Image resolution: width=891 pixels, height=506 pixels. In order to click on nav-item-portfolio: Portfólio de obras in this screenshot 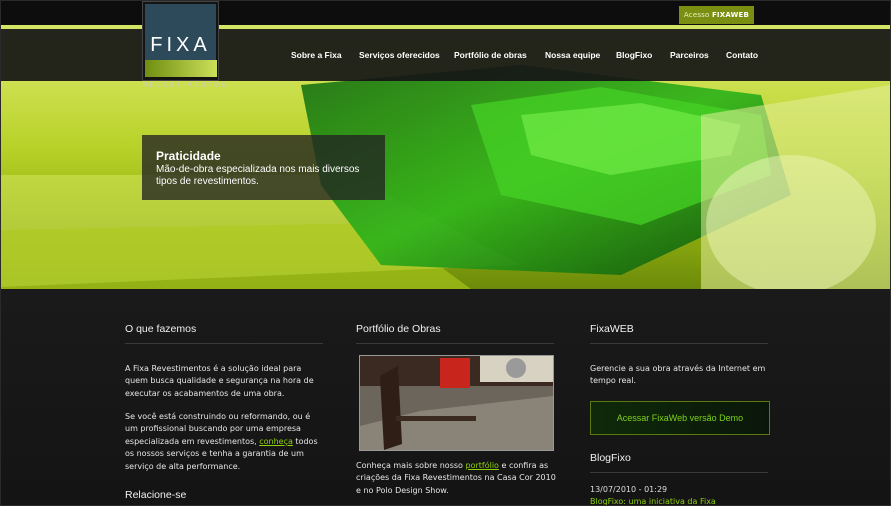, I will do `click(490, 55)`.